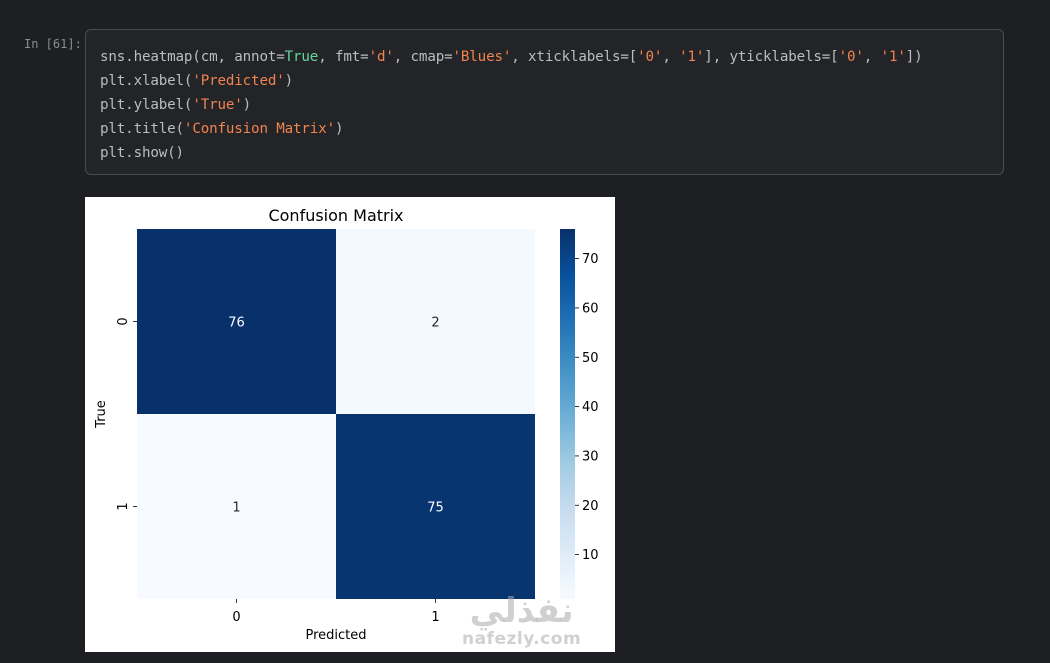 The width and height of the screenshot is (1050, 663). I want to click on watermark-arabic: نفذلي, so click(521, 611).